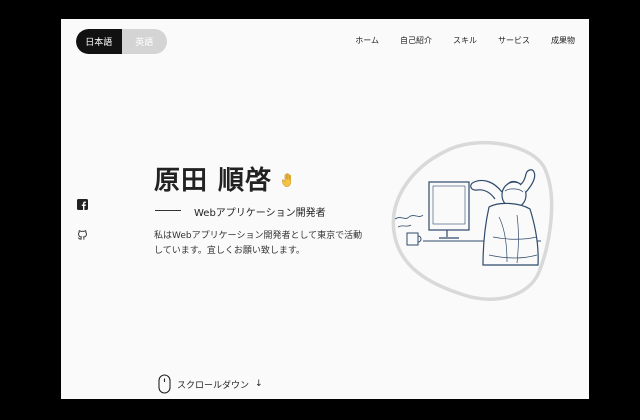 The width and height of the screenshot is (640, 420). What do you see at coordinates (286, 180) in the screenshot?
I see `waving-hand-icon` at bounding box center [286, 180].